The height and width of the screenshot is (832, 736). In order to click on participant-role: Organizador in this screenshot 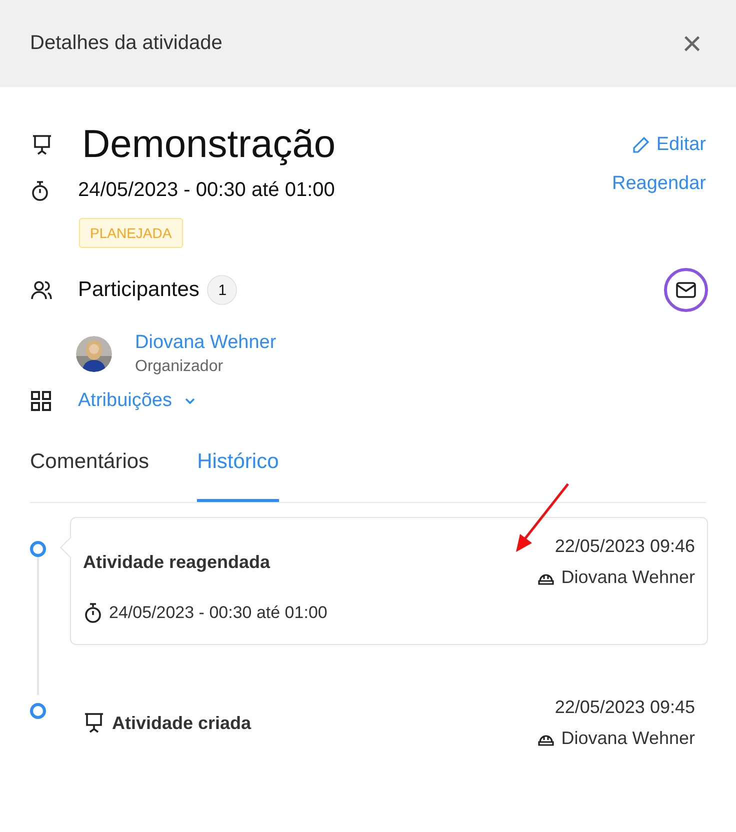, I will do `click(179, 367)`.